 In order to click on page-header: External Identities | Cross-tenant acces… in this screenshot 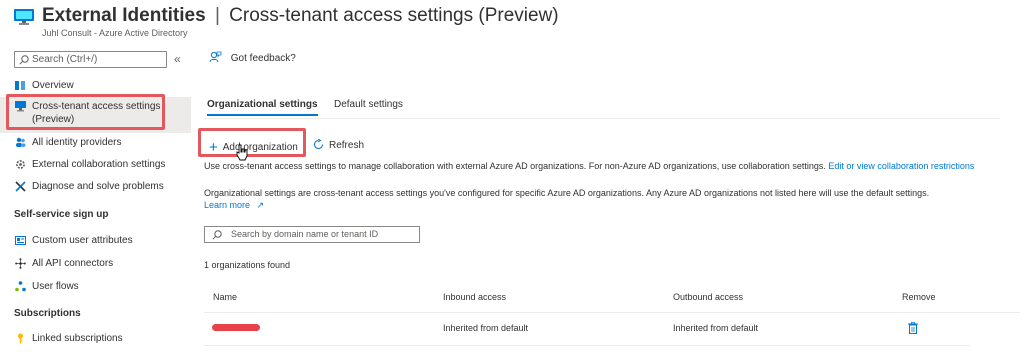, I will do `click(512, 22)`.